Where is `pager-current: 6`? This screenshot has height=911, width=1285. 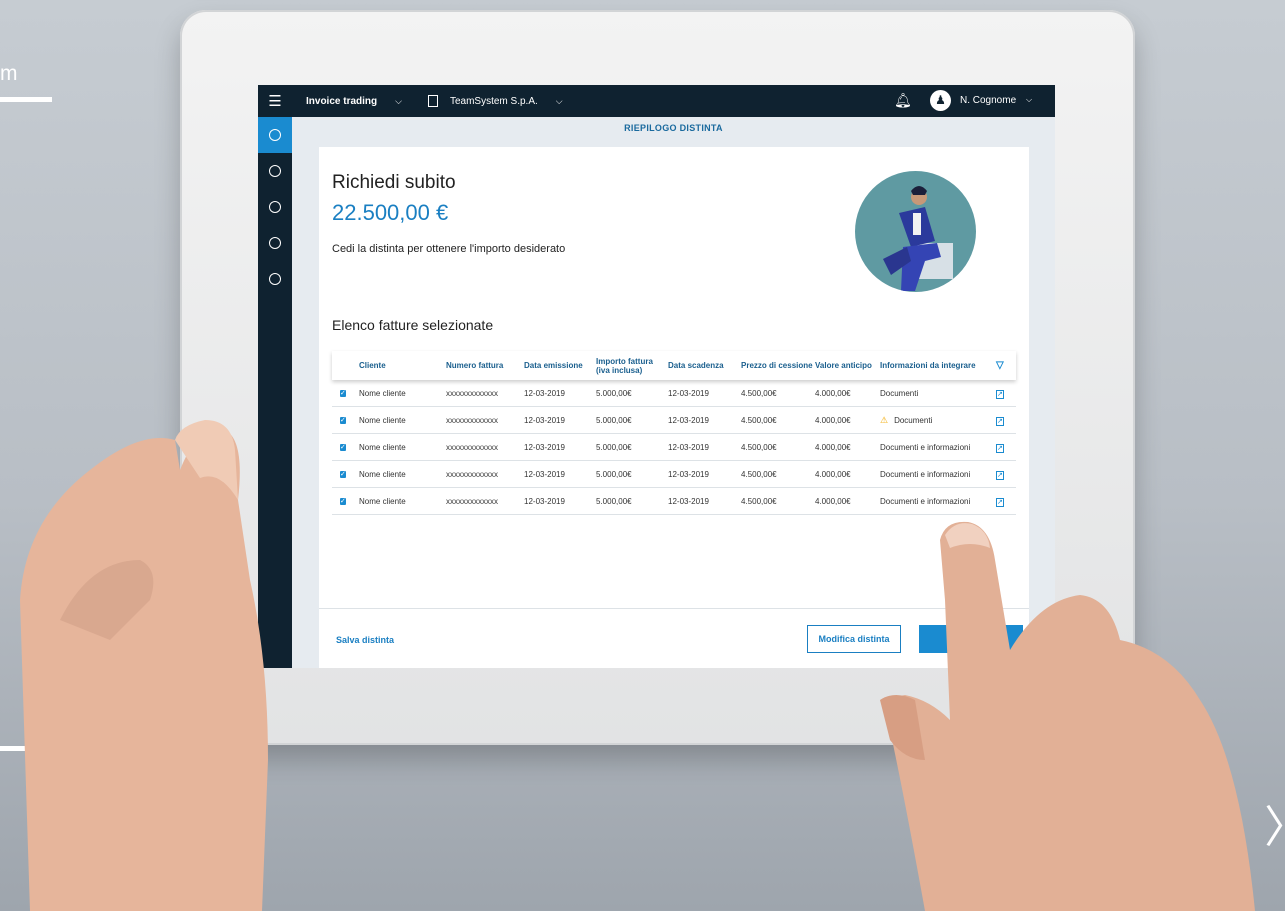
pager-current: 6 is located at coordinates (1216, 827).